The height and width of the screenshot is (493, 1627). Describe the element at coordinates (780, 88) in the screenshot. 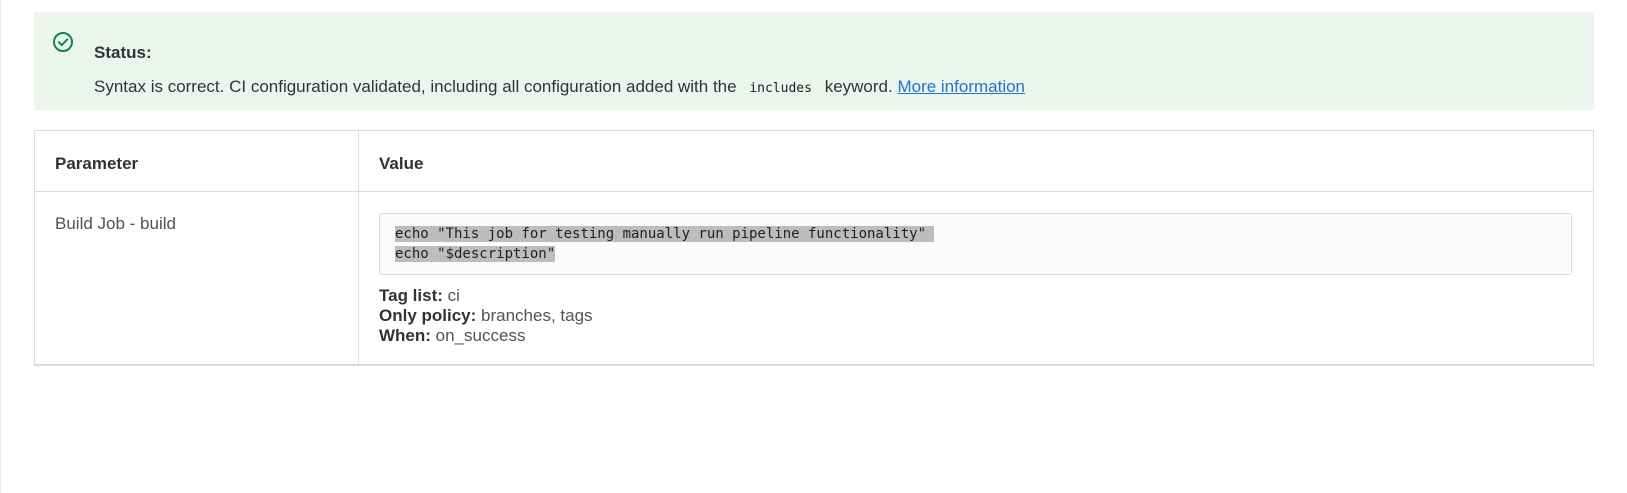

I see `includes-keyword: includes` at that location.